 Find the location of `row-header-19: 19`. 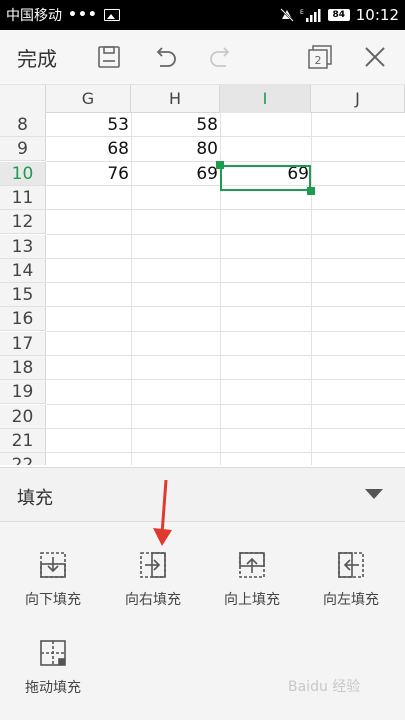

row-header-19: 19 is located at coordinates (23, 392).